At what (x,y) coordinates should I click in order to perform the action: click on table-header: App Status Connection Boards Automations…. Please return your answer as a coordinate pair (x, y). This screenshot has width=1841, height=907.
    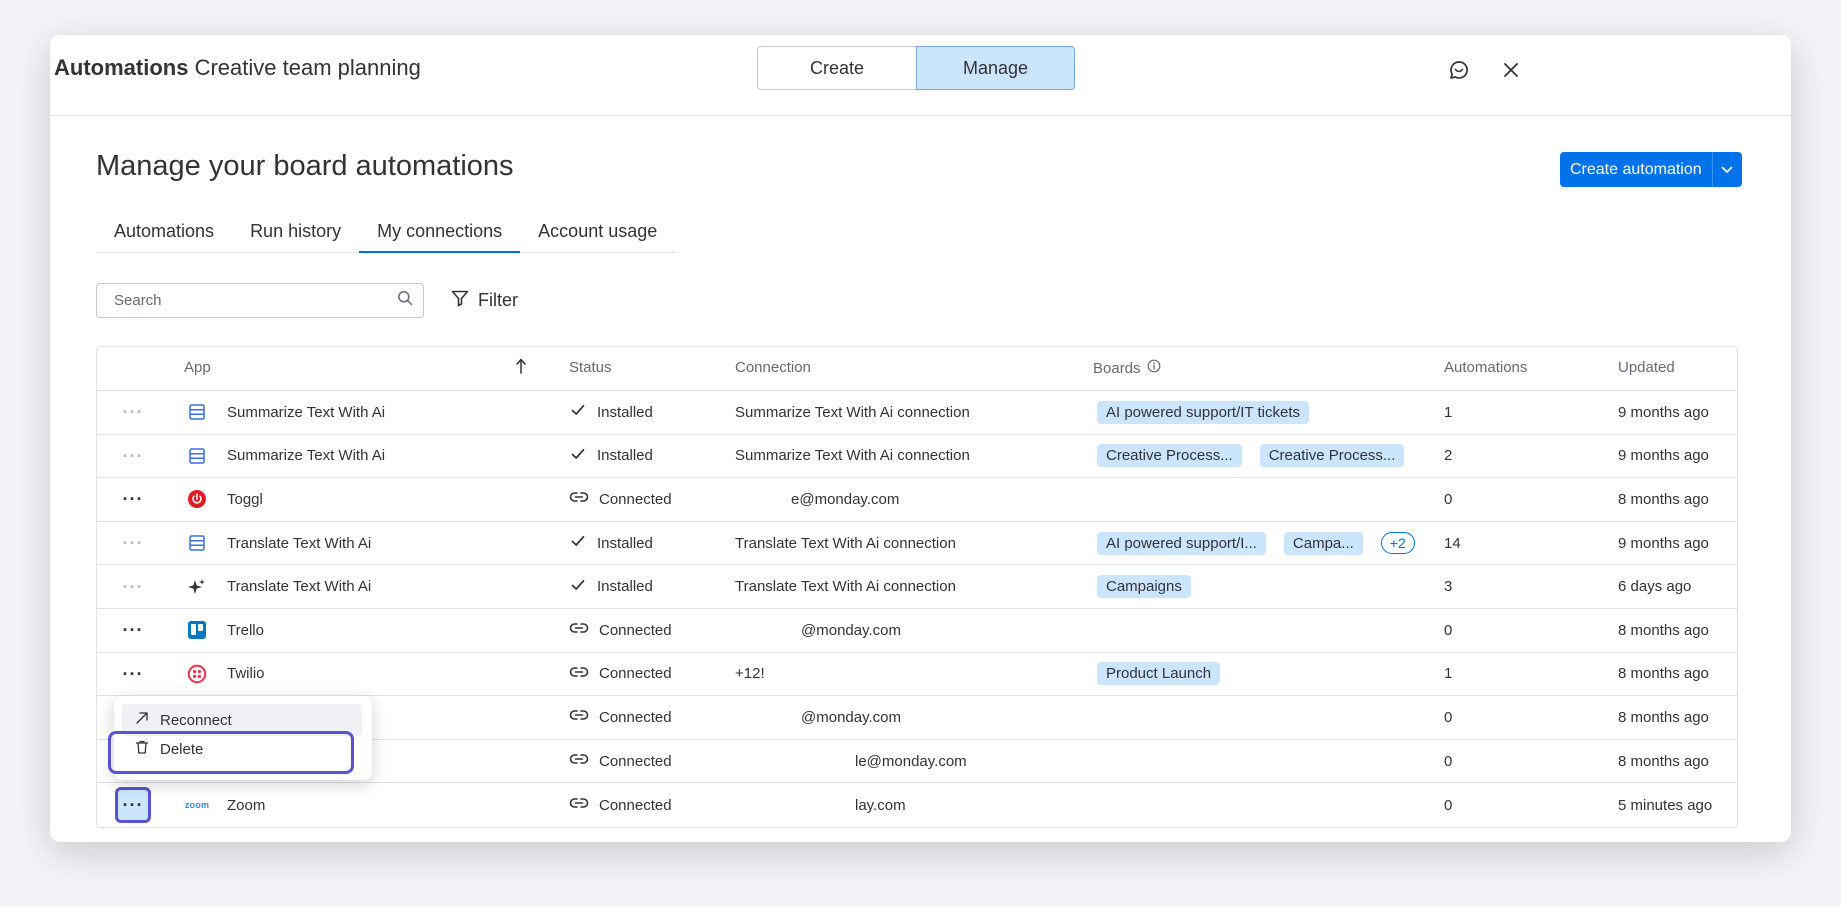
    Looking at the image, I should click on (917, 369).